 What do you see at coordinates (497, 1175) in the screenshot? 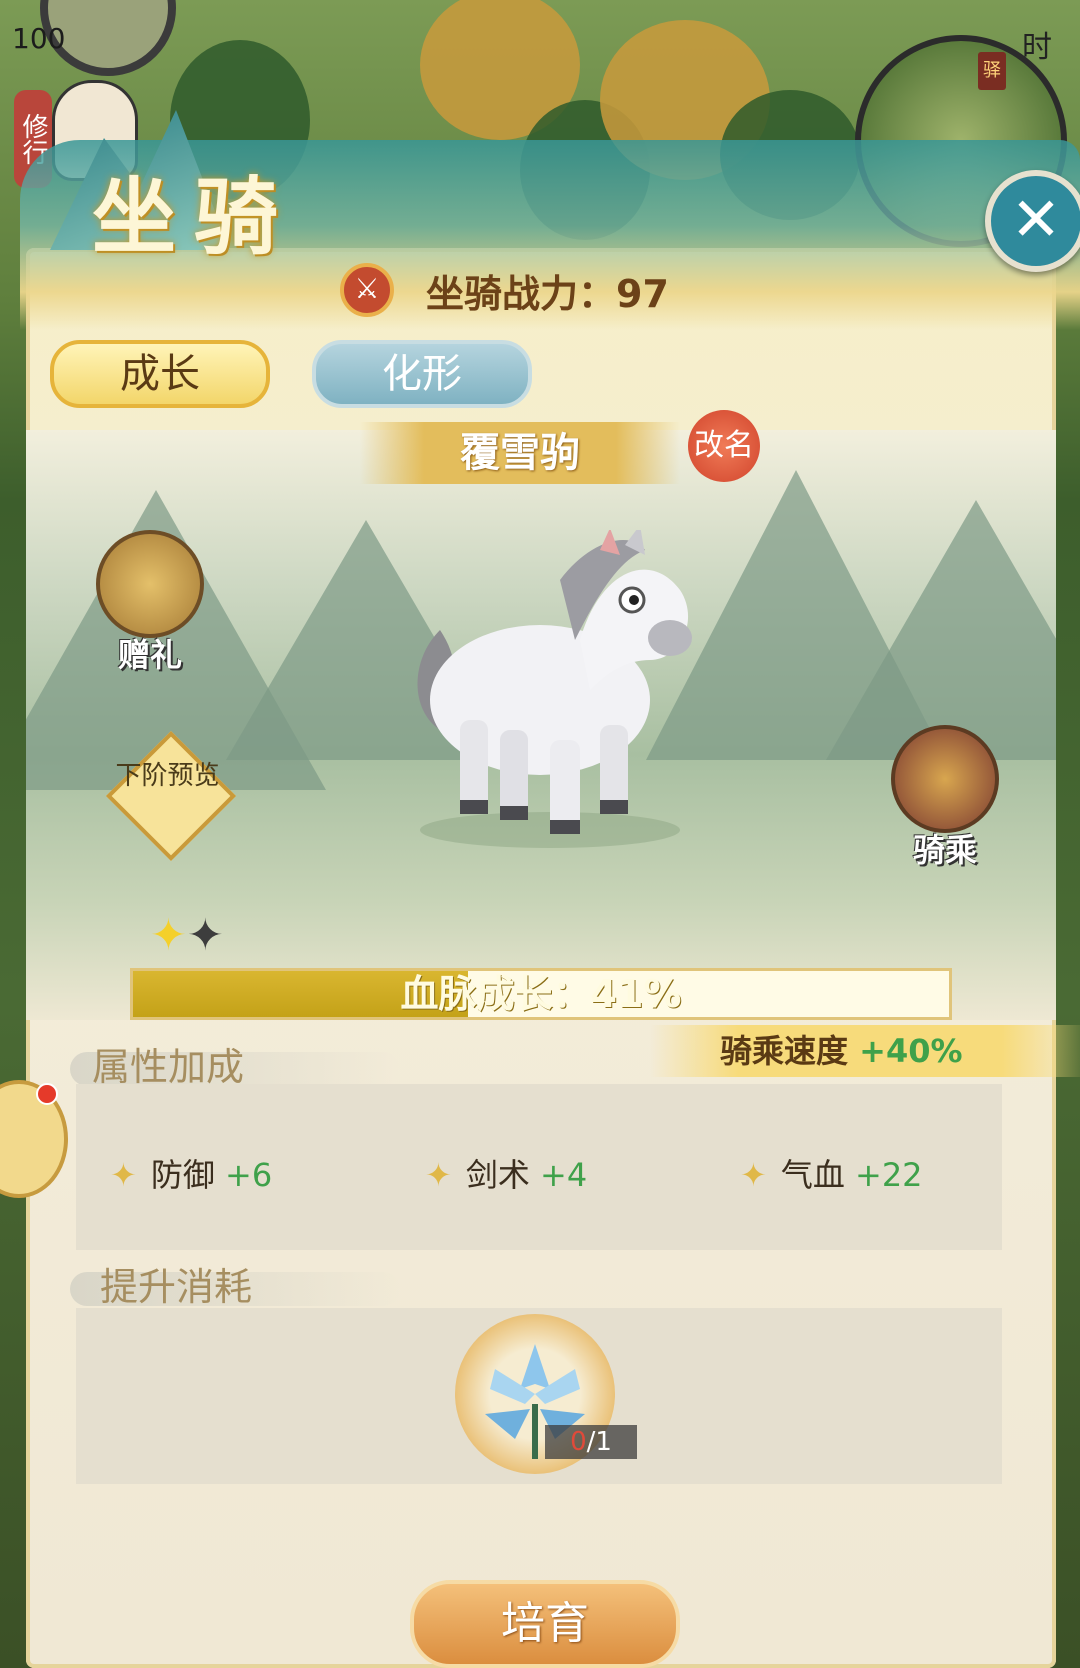
I see `attribute-name: 剑术` at bounding box center [497, 1175].